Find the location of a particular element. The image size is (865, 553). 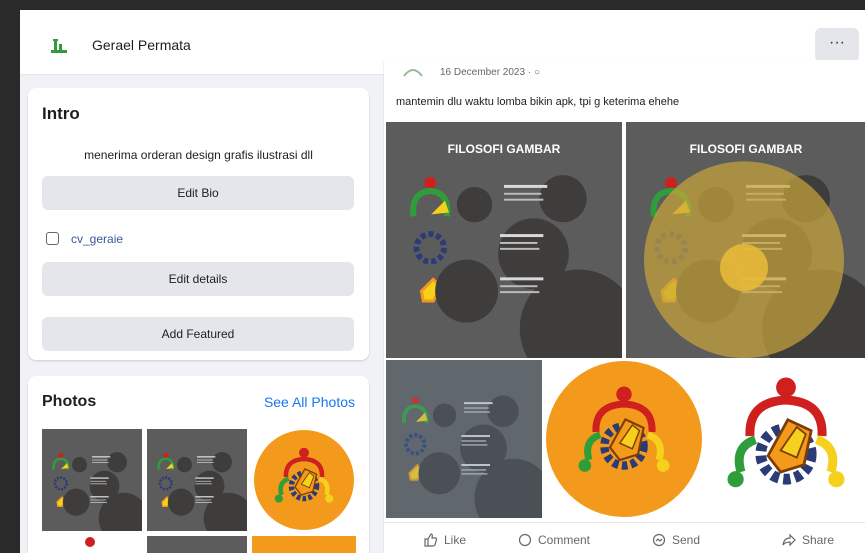

edit-bio-button: Edit Bio is located at coordinates (198, 193).